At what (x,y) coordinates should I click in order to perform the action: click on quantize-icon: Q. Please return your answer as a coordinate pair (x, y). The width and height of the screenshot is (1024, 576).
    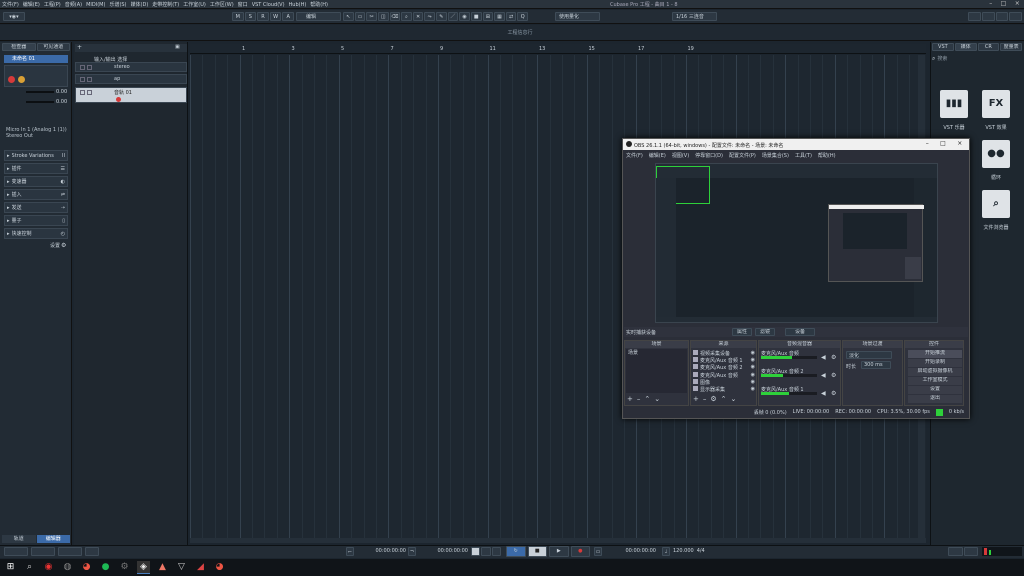
    Looking at the image, I should click on (522, 16).